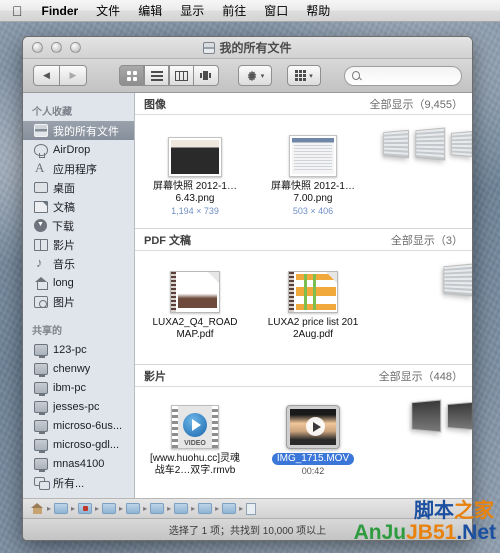 This screenshot has height=553, width=500. Describe the element at coordinates (78, 187) in the screenshot. I see `sidebar-item-desktop: 桌面` at that location.